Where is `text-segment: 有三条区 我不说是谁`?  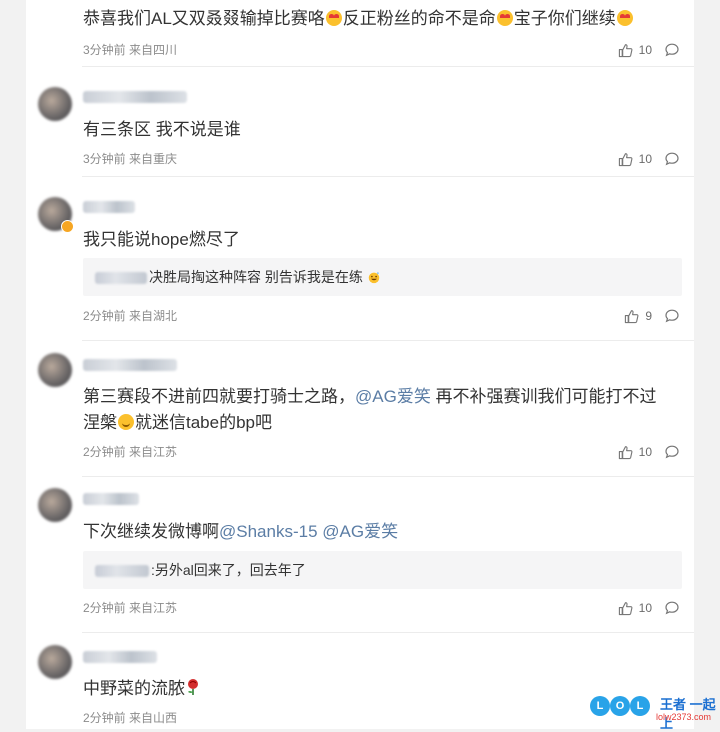
text-segment: 有三条区 我不说是谁 is located at coordinates (162, 129).